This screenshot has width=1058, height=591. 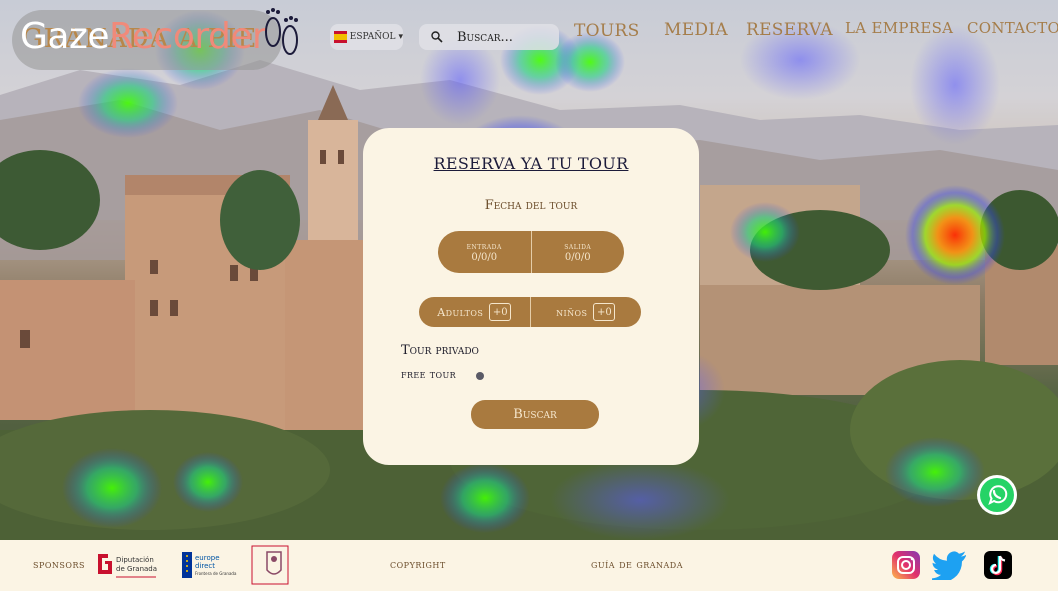 I want to click on svg-text: Frontera de Granada, so click(x=216, y=573).